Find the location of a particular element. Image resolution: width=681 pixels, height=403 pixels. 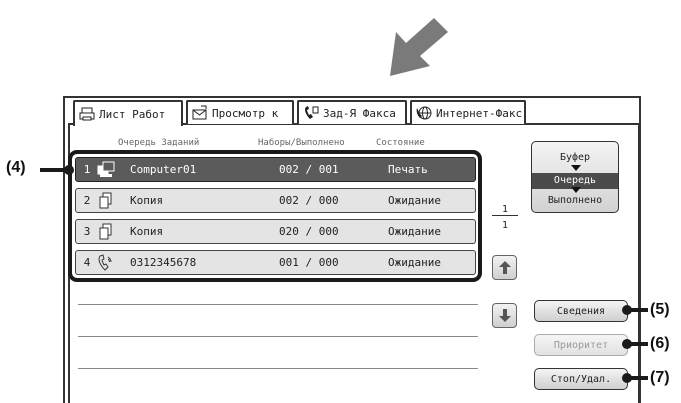

column-header-queue: Очередь Заданий is located at coordinates (159, 143).